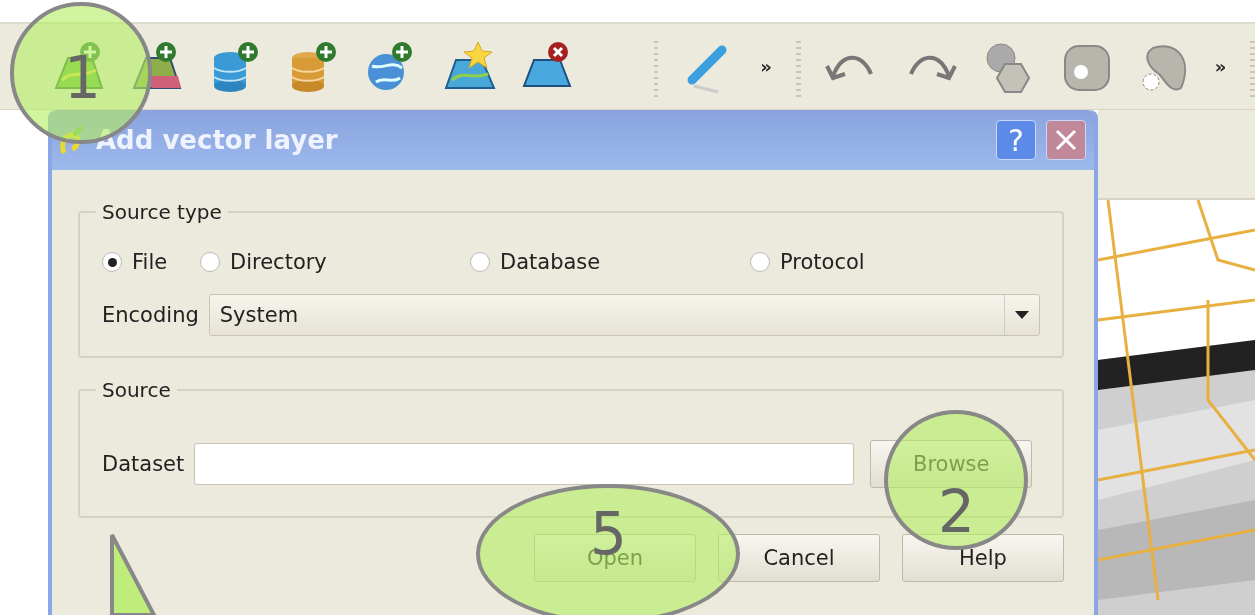 This screenshot has width=1255, height=615. What do you see at coordinates (162, 212) in the screenshot?
I see `group-title: Source type` at bounding box center [162, 212].